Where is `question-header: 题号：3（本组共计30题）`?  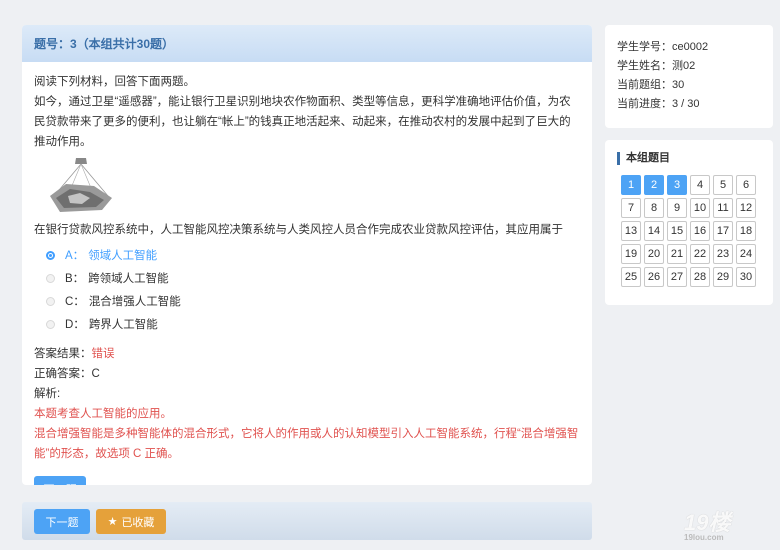
question-header: 题号：3（本组共计30题） is located at coordinates (307, 43).